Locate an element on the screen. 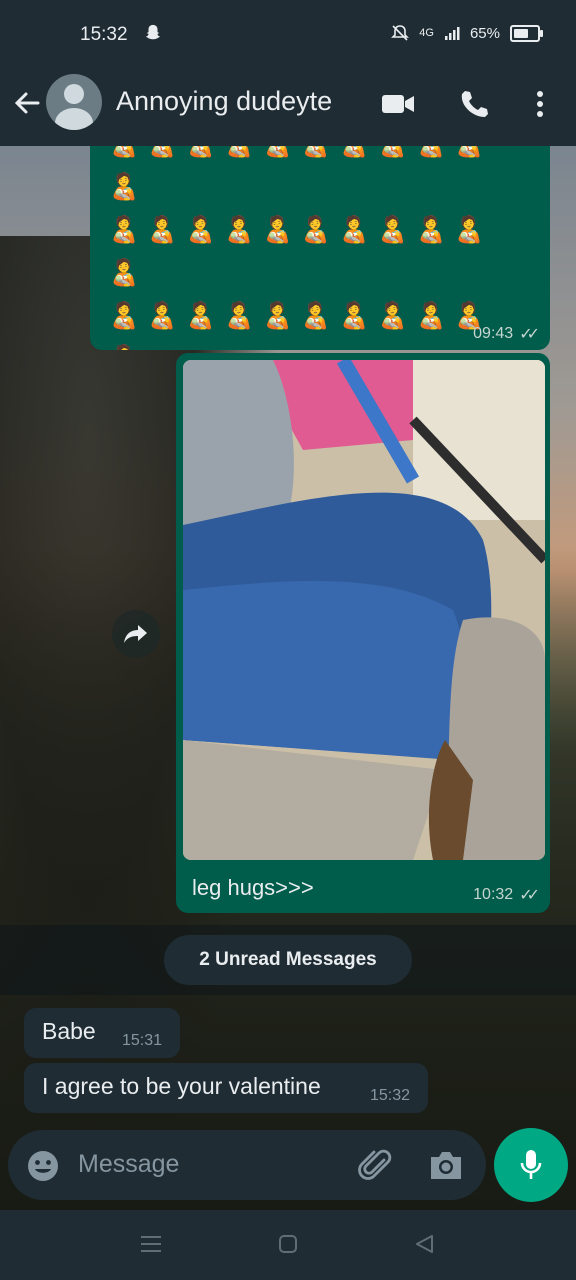 This screenshot has height=1280, width=576. more-options-button is located at coordinates (540, 104).